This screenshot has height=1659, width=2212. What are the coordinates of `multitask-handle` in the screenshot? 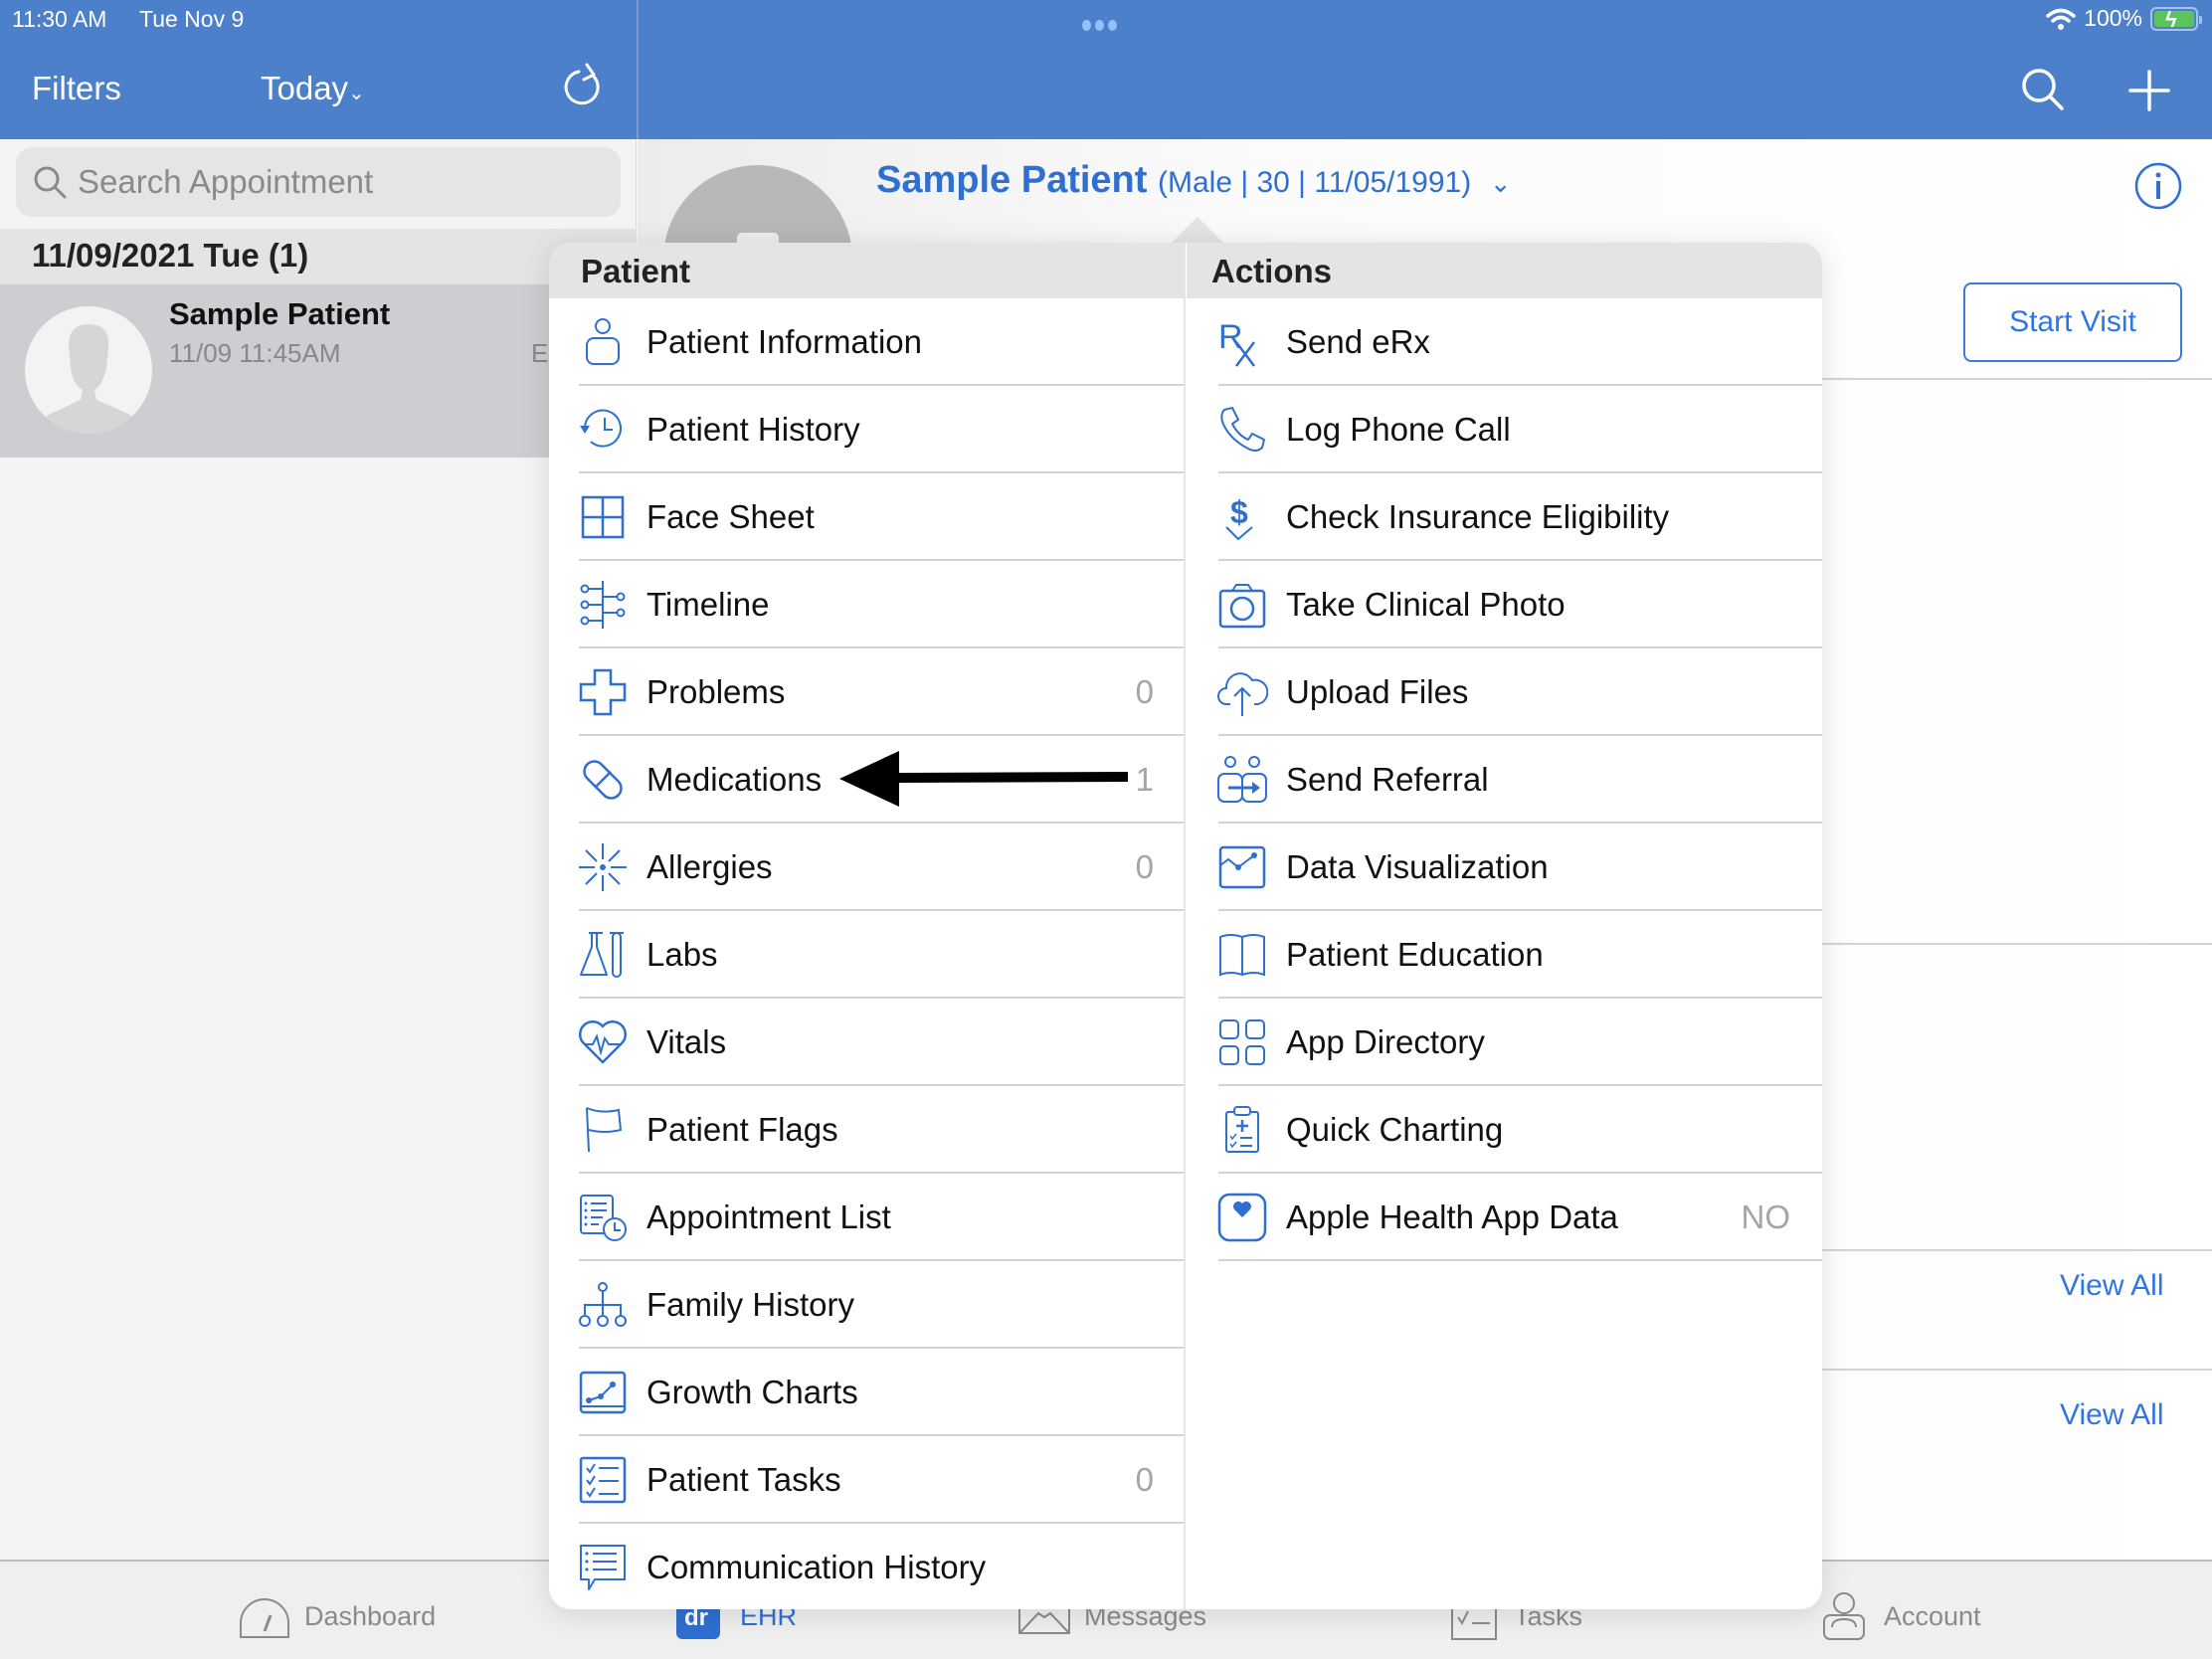 It's located at (1099, 25).